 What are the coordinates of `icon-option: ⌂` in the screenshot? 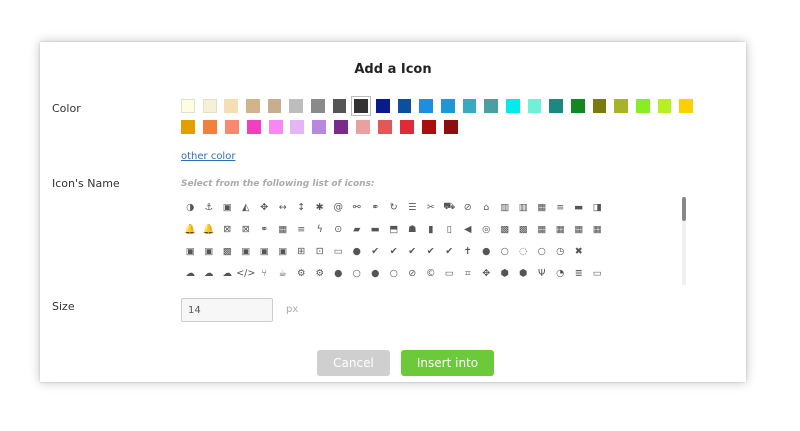 It's located at (486, 207).